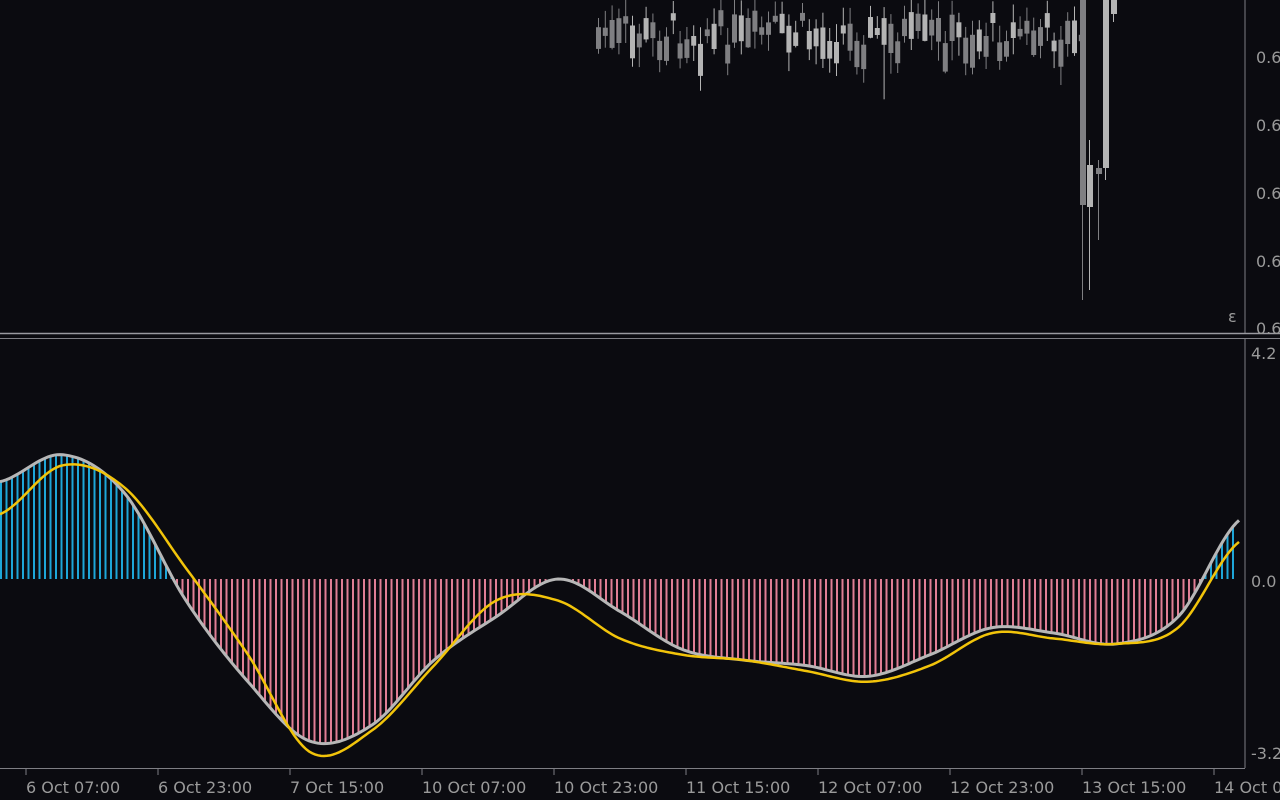 This screenshot has height=800, width=1280. What do you see at coordinates (1268, 57) in the screenshot?
I see `price-label-1: 0.6` at bounding box center [1268, 57].